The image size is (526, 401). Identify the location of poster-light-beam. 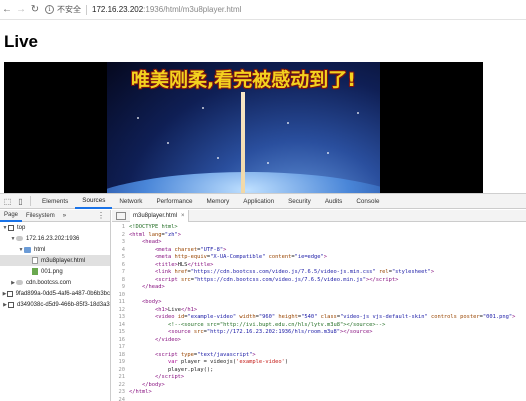
(243, 142).